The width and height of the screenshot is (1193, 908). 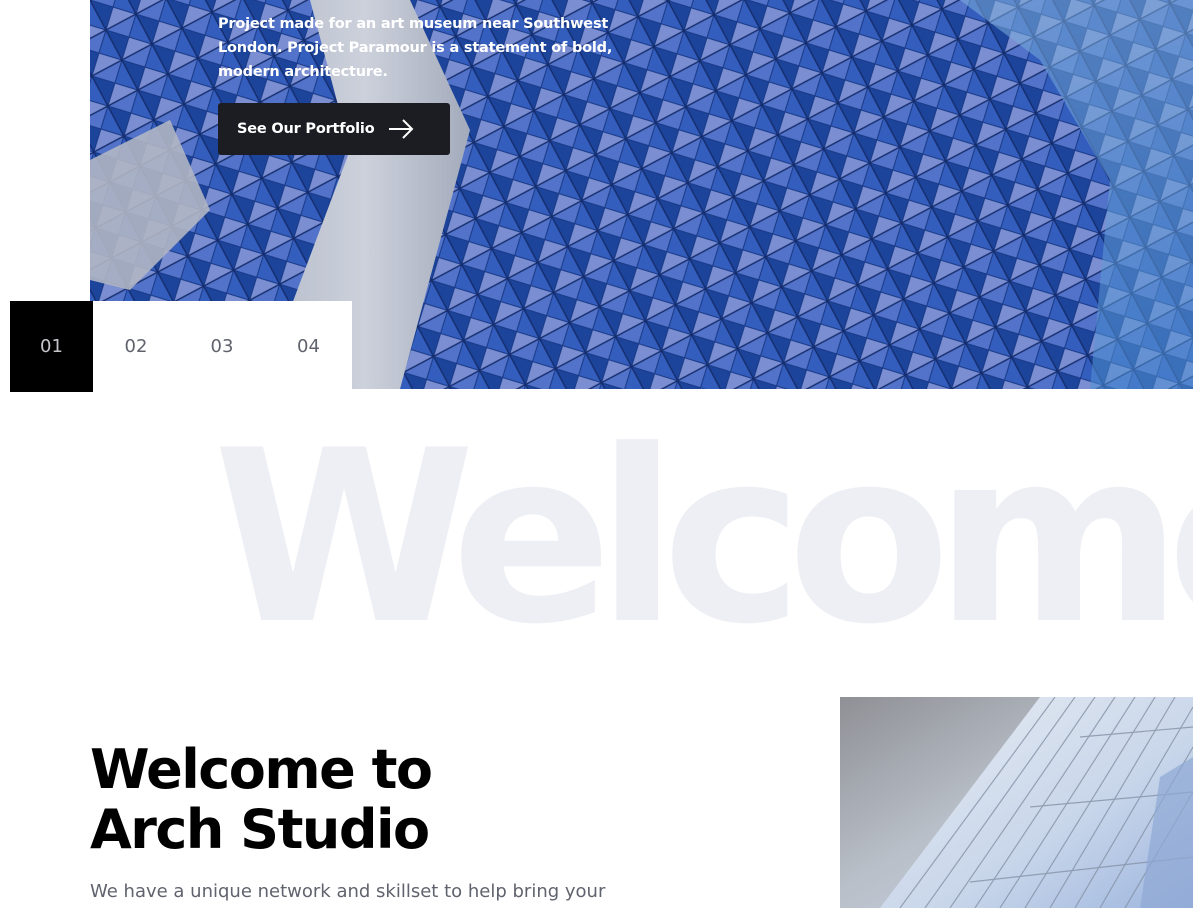 What do you see at coordinates (1016, 802) in the screenshot?
I see `intro-building-image` at bounding box center [1016, 802].